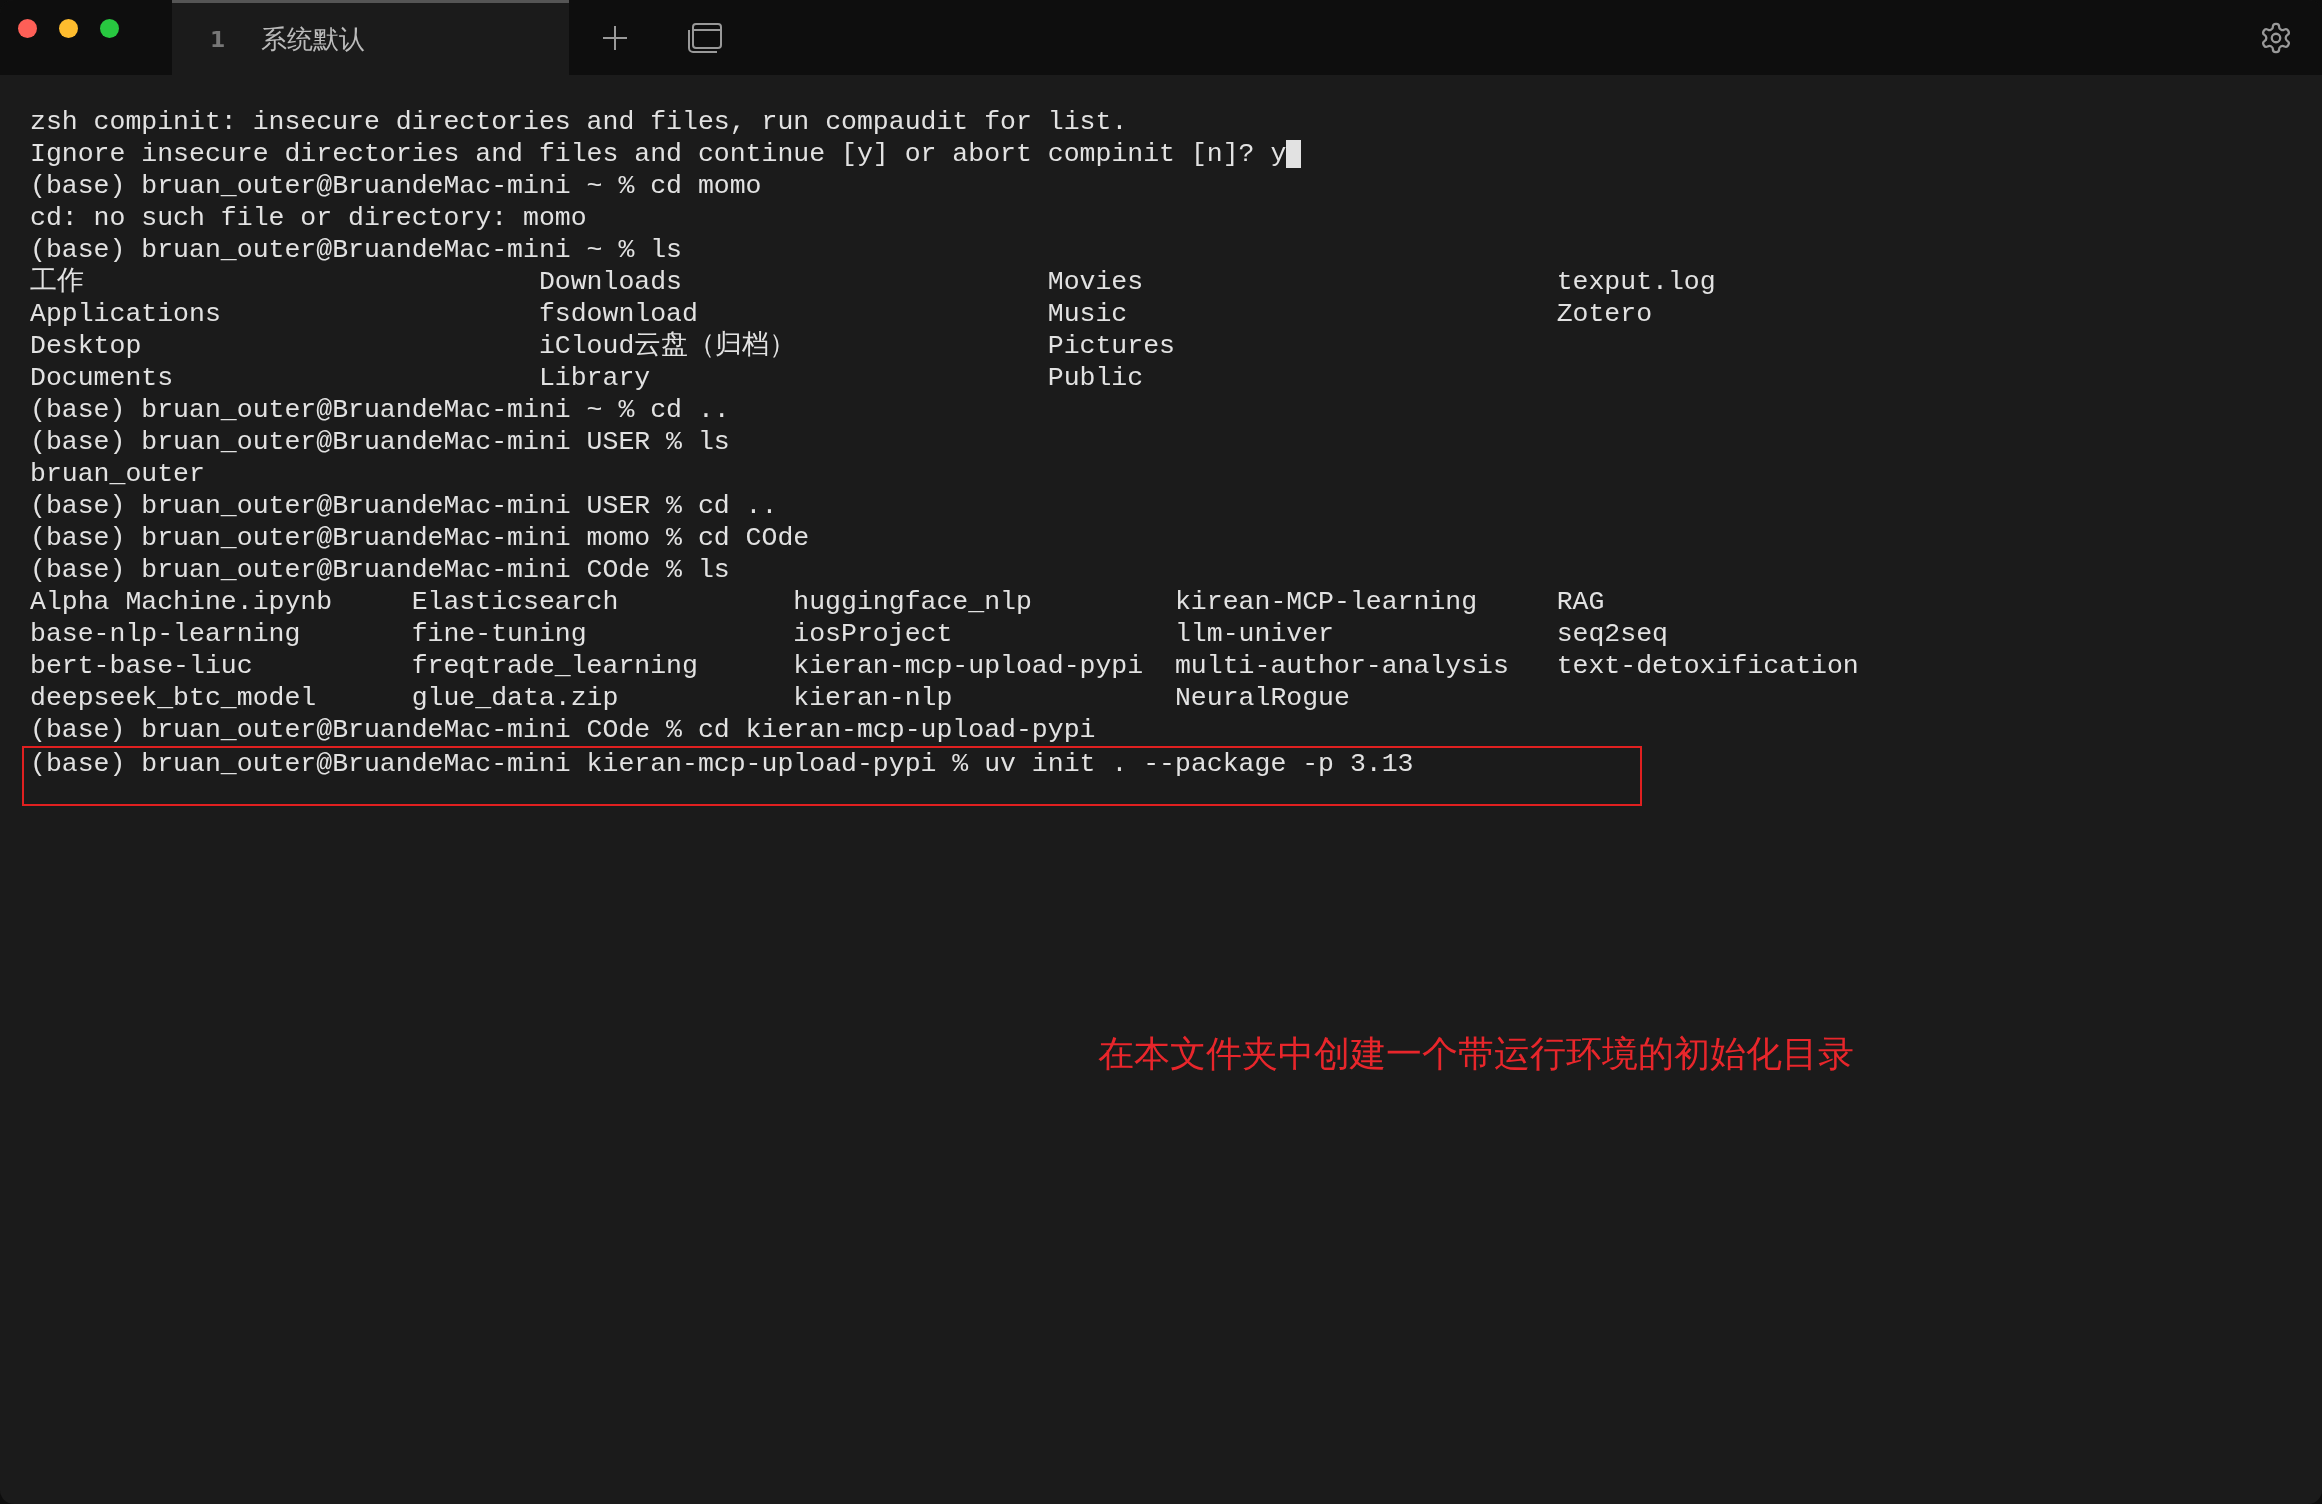 Image resolution: width=2322 pixels, height=1504 pixels. I want to click on file-name: llm-univer, so click(1254, 634).